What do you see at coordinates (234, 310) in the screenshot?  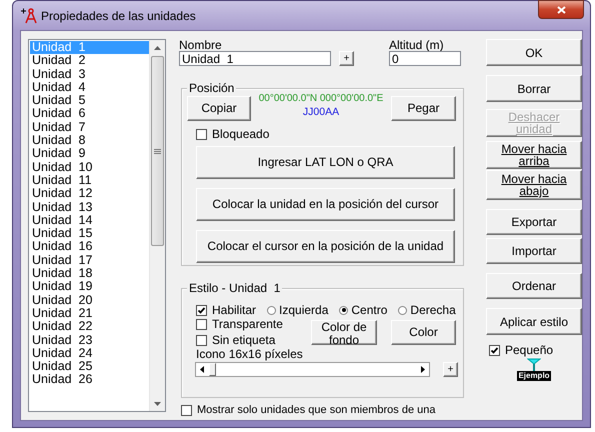 I see `checkbox-label: Habilitar` at bounding box center [234, 310].